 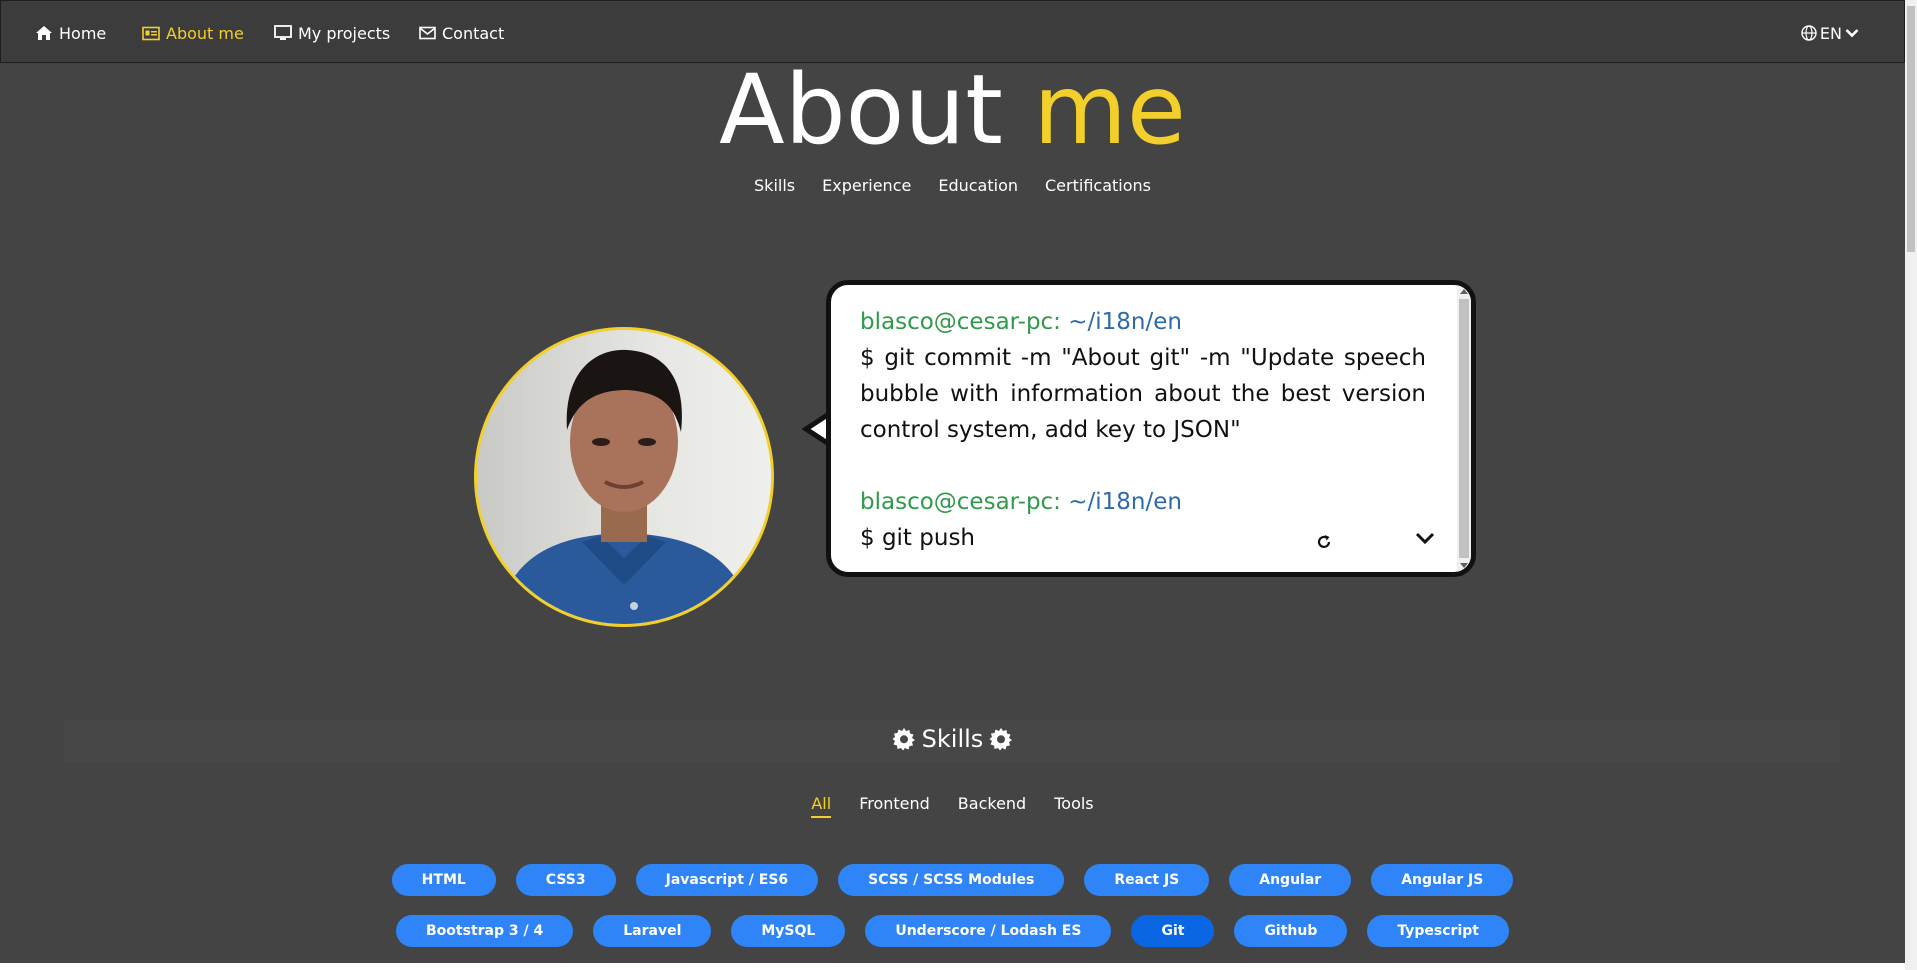 What do you see at coordinates (1438, 931) in the screenshot?
I see `skill-chip: Typescript` at bounding box center [1438, 931].